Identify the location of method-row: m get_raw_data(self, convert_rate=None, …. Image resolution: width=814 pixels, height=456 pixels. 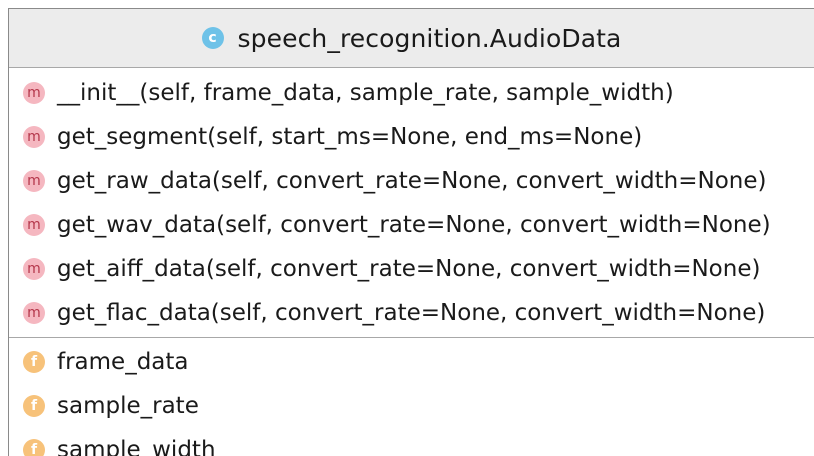
(411, 181).